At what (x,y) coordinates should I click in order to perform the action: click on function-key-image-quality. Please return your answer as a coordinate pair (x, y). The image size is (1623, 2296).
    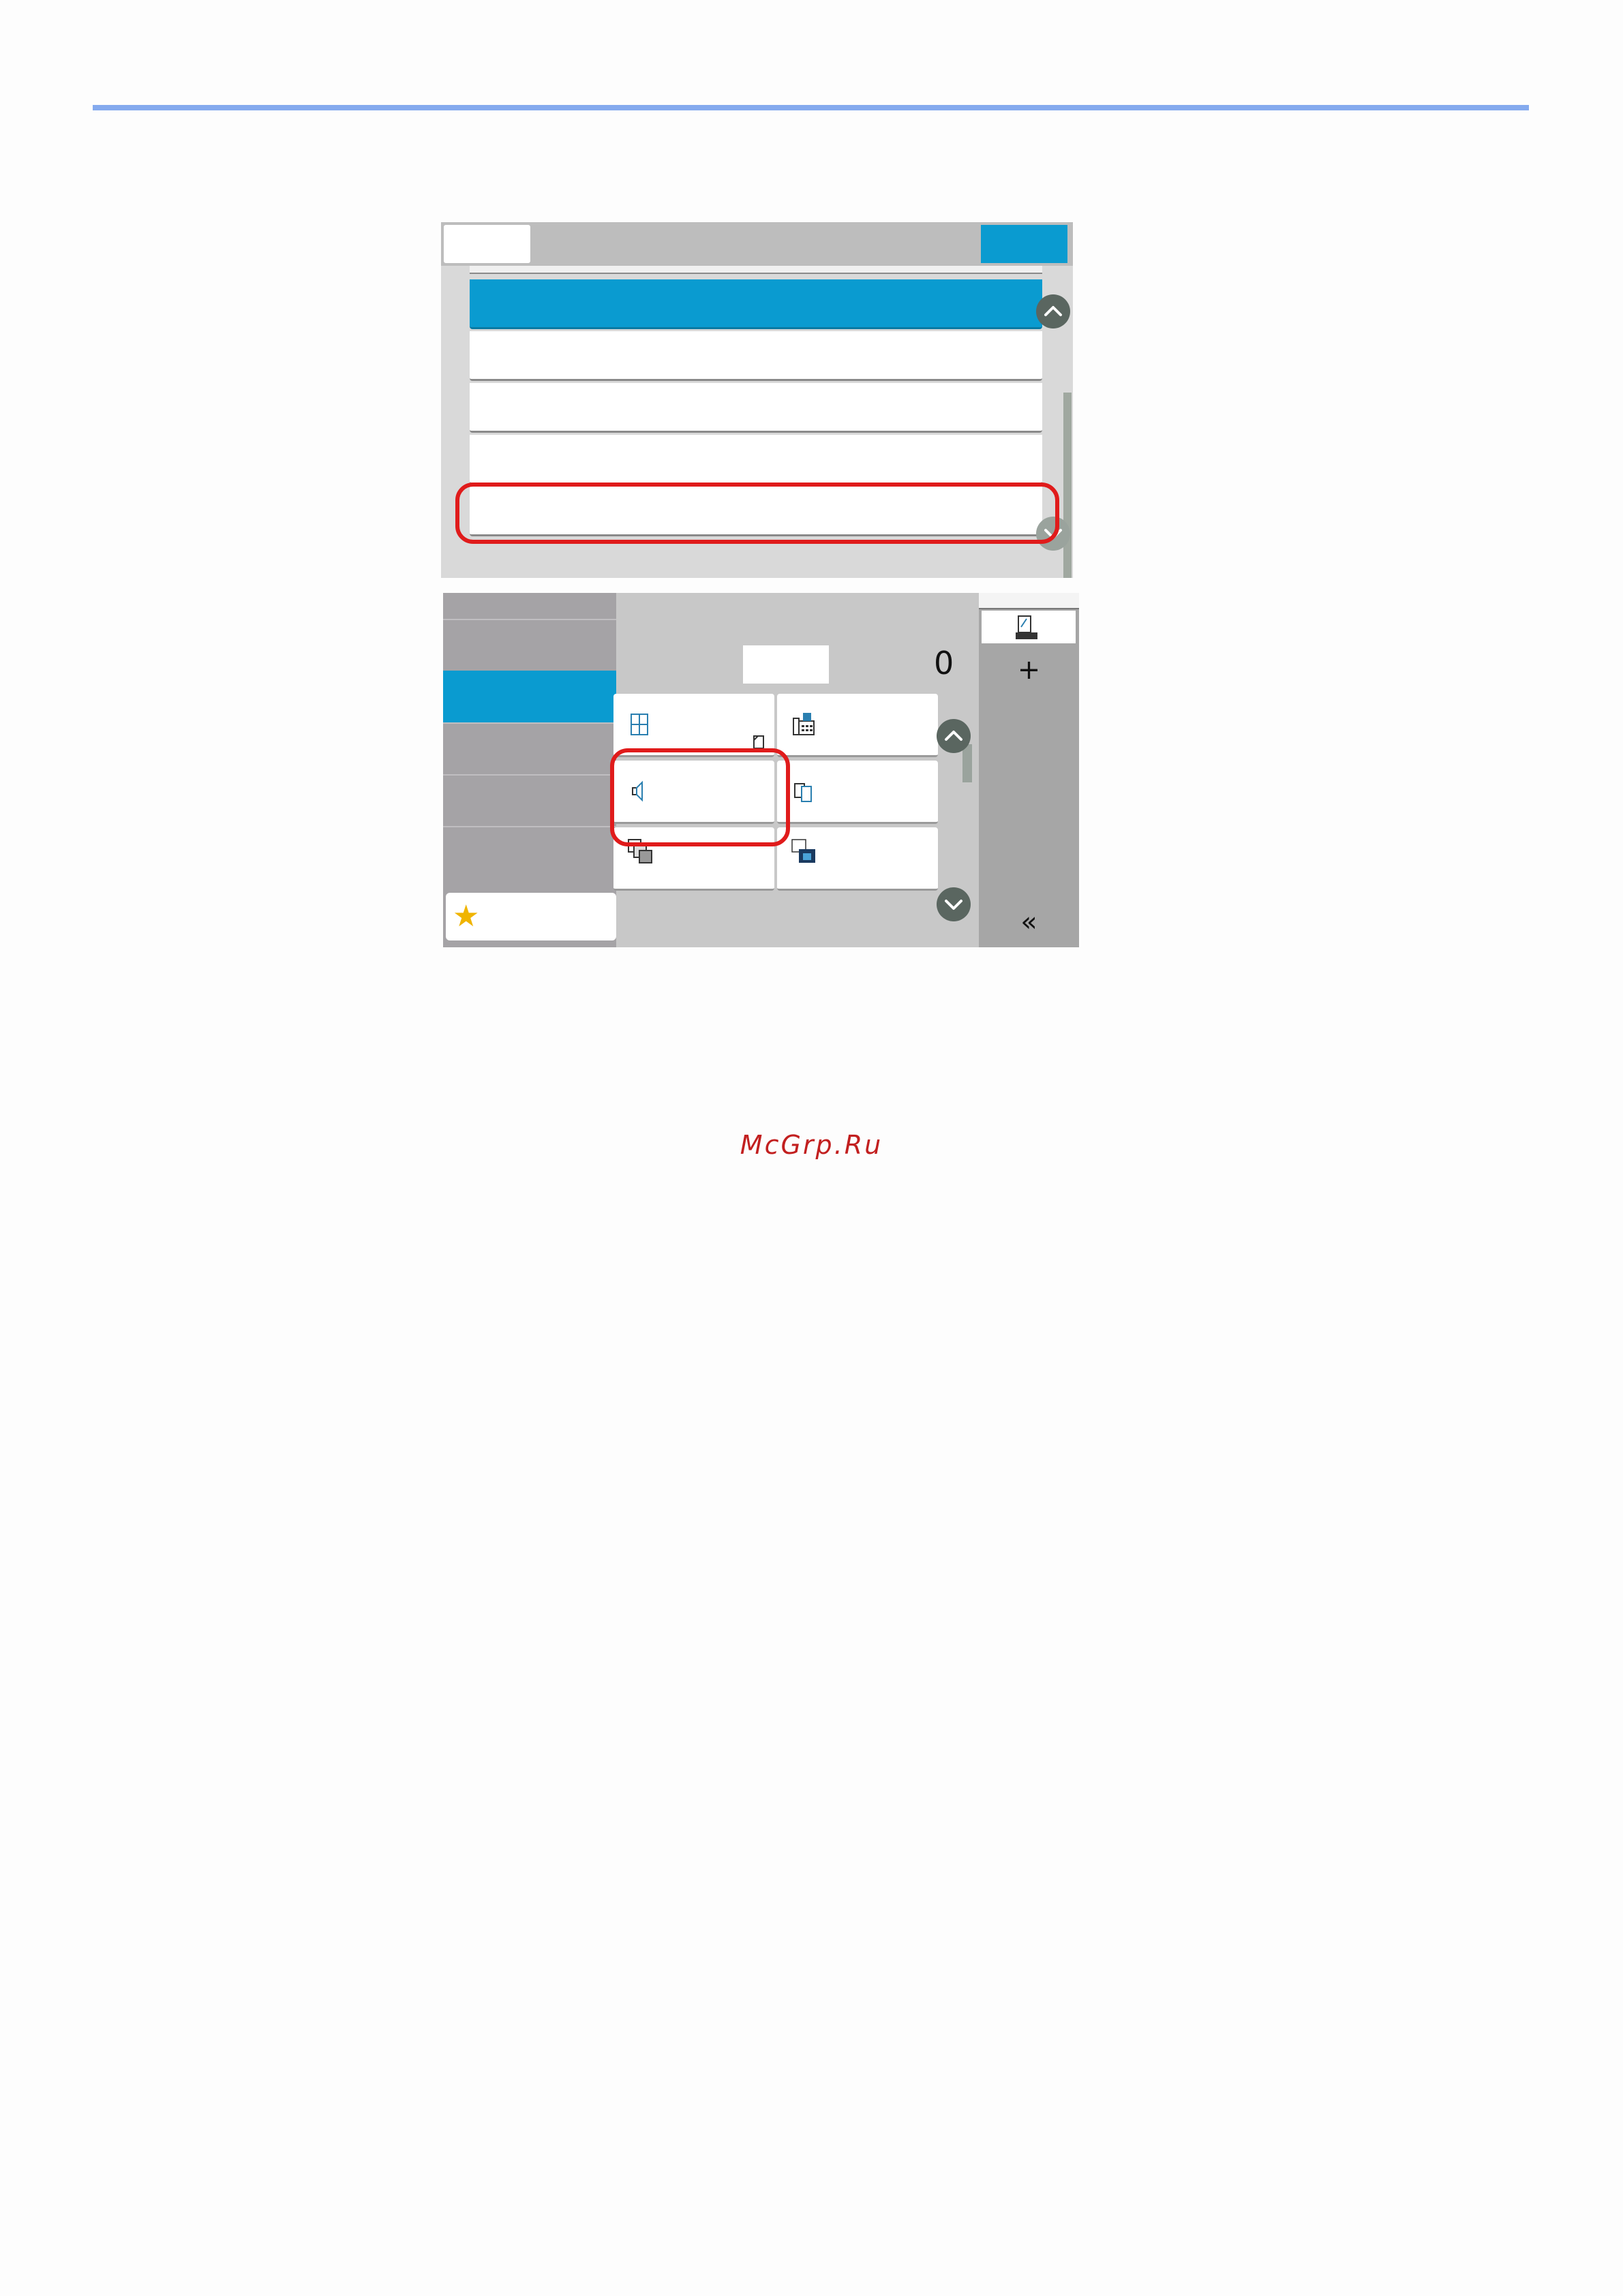
    Looking at the image, I should click on (858, 859).